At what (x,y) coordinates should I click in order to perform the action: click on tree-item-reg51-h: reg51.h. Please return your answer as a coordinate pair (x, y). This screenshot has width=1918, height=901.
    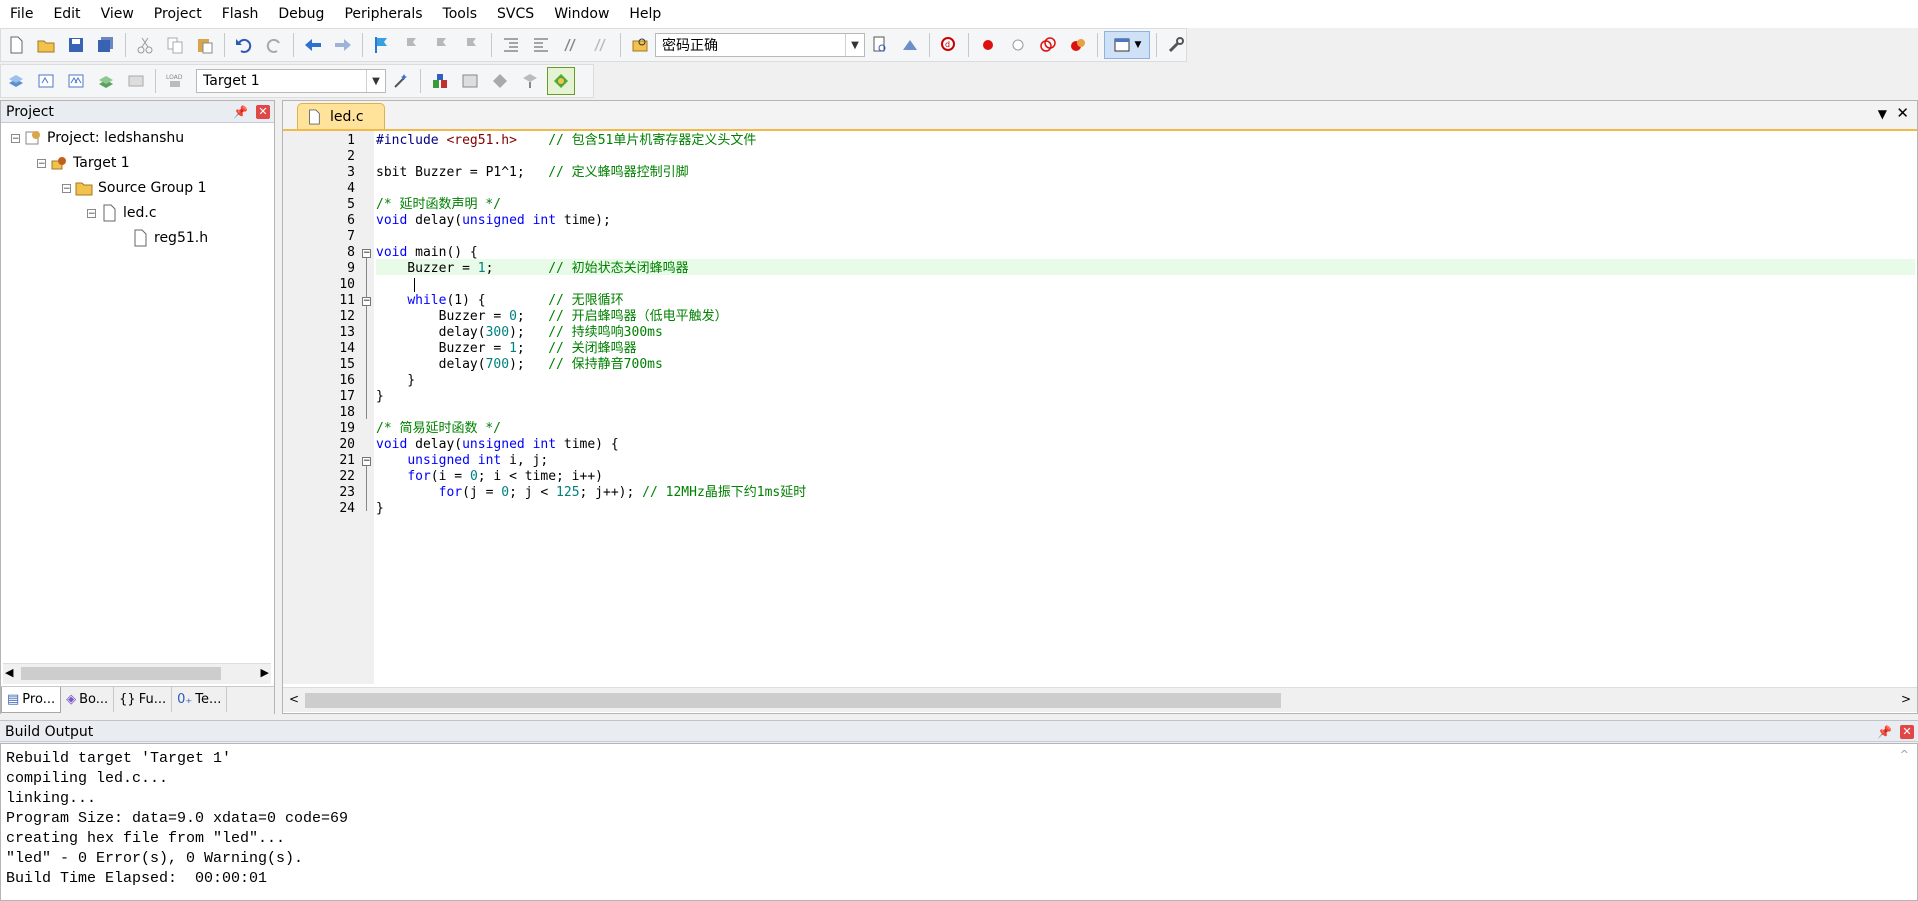
    Looking at the image, I should click on (169, 238).